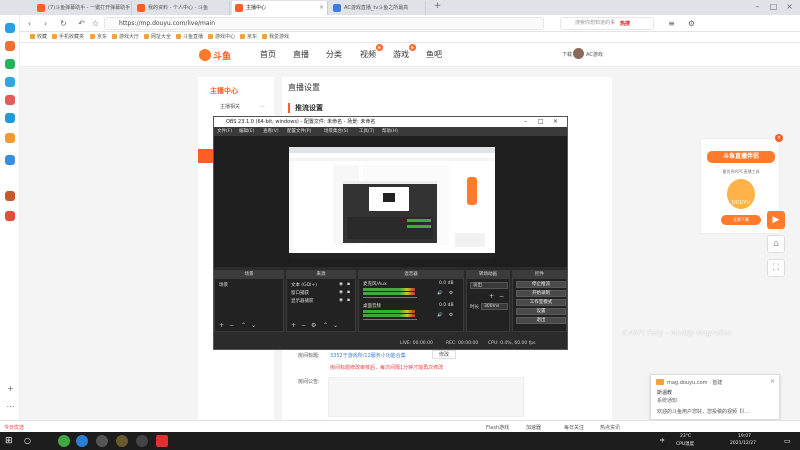 The width and height of the screenshot is (800, 450). What do you see at coordinates (299, 131) in the screenshot?
I see `menu-profile: 配置文件(P)` at bounding box center [299, 131].